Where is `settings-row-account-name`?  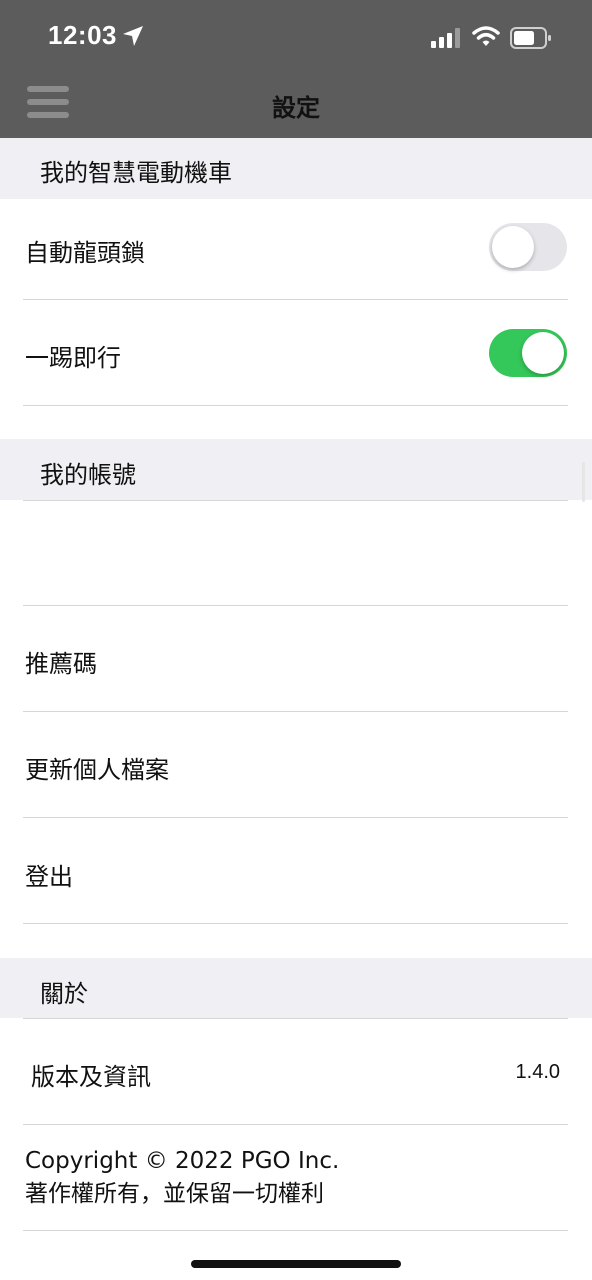 settings-row-account-name is located at coordinates (296, 553).